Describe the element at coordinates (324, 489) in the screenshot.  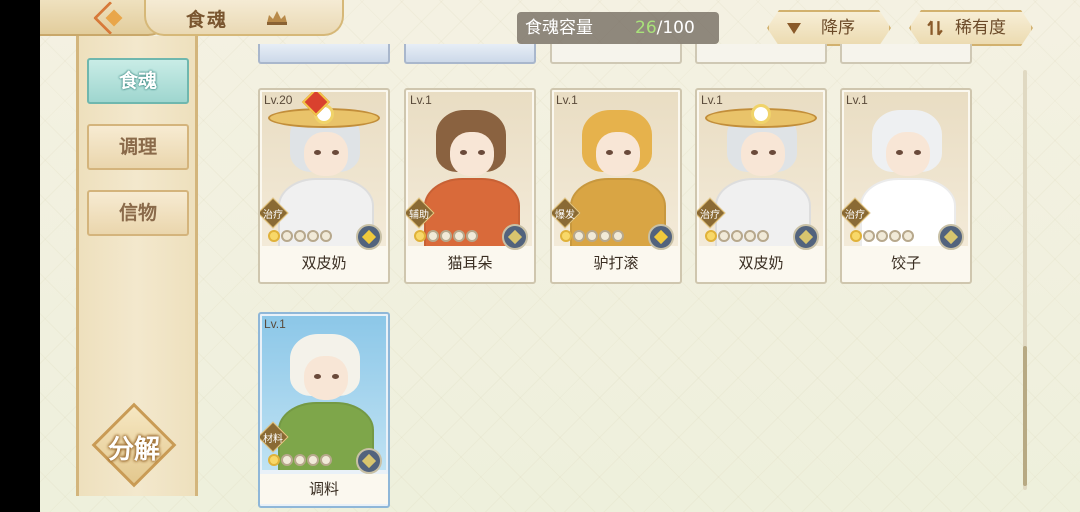
I see `card-name: 调料` at that location.